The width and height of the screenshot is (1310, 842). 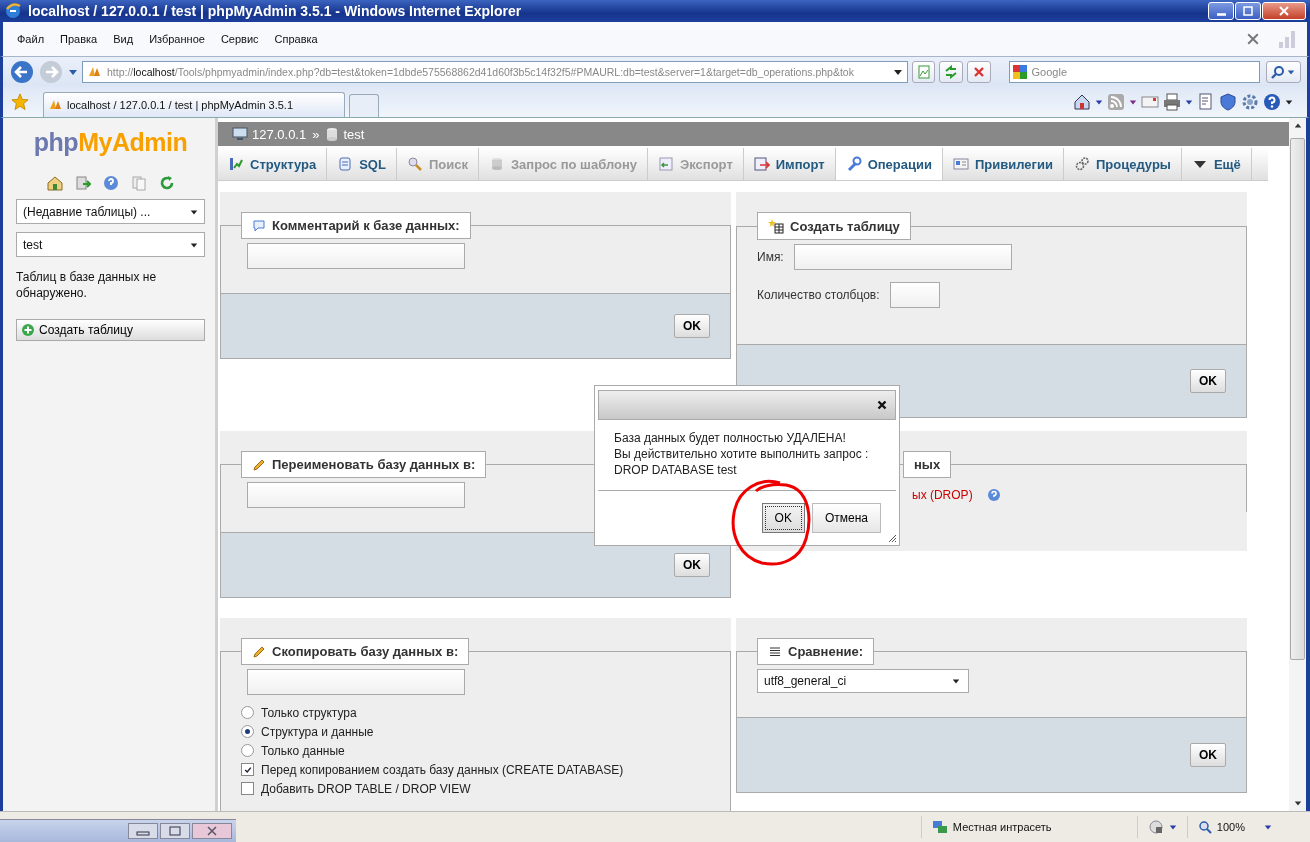 What do you see at coordinates (1172, 102) in the screenshot?
I see `printer-icon` at bounding box center [1172, 102].